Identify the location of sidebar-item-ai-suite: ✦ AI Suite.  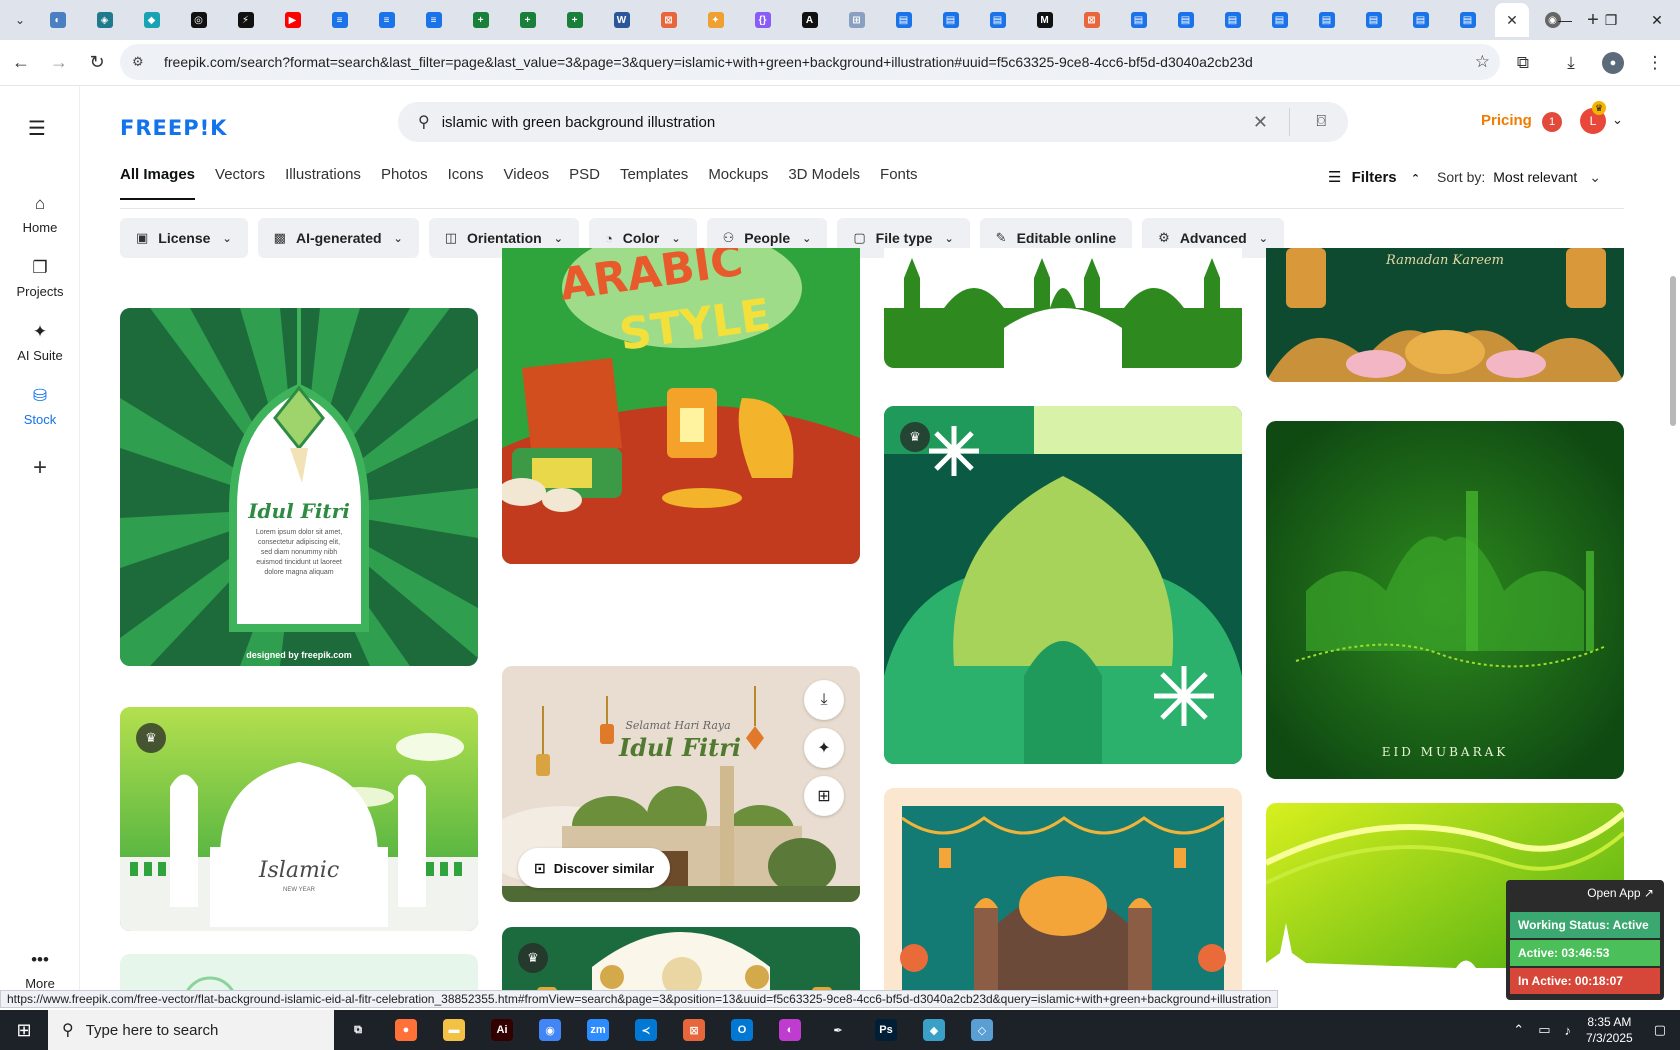
(40, 342).